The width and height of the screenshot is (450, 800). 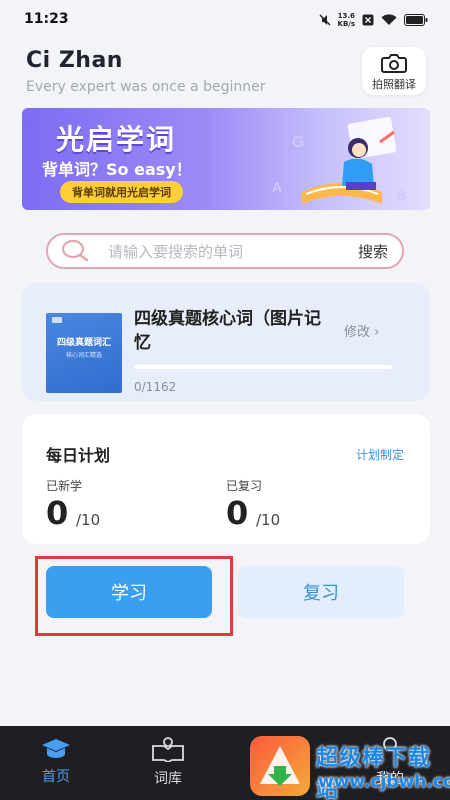 I want to click on search-input, so click(x=223, y=252).